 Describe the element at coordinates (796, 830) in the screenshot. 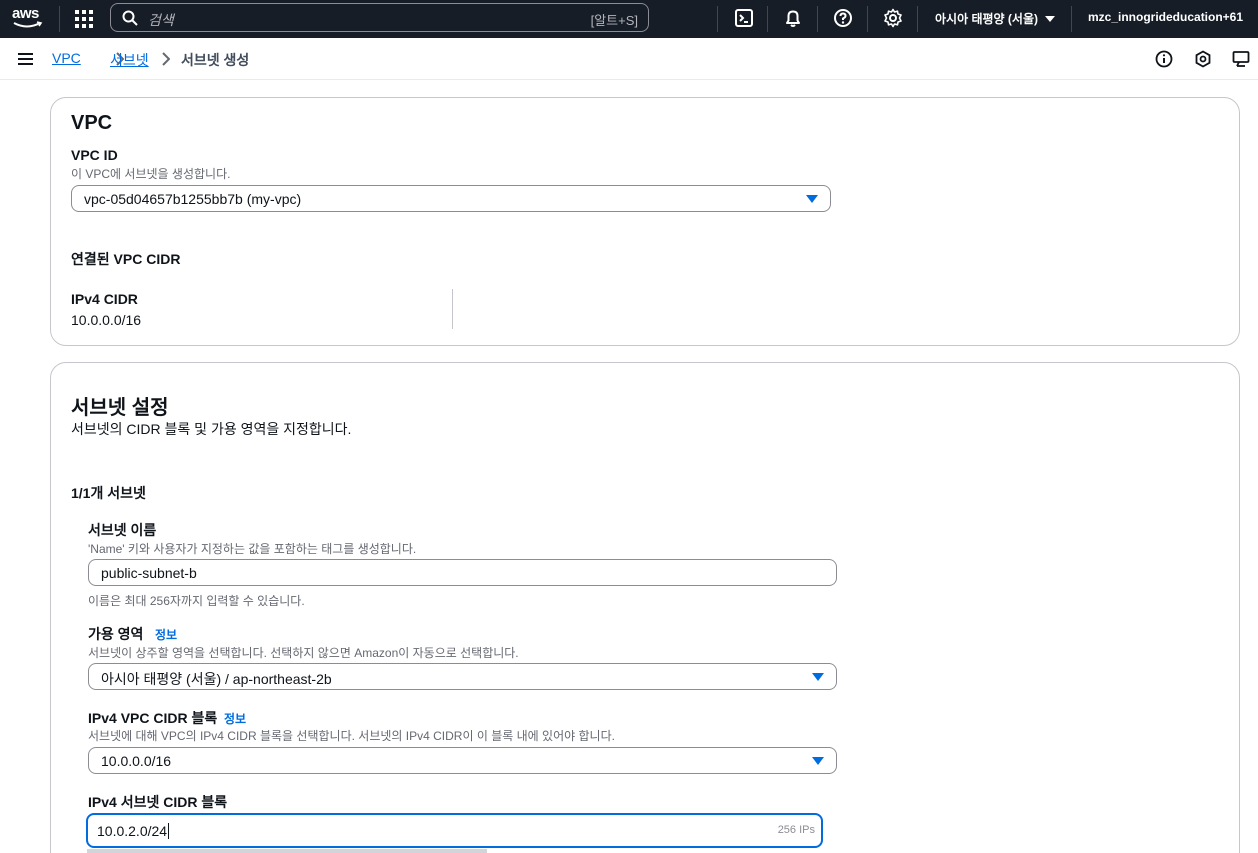

I see `ip-count-hint: 256 IPs` at that location.